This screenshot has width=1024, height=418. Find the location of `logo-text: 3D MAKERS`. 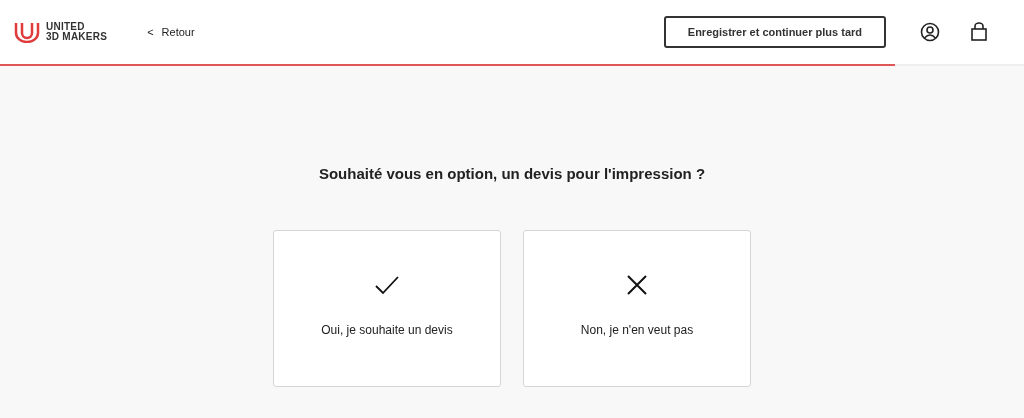

logo-text: 3D MAKERS is located at coordinates (77, 37).